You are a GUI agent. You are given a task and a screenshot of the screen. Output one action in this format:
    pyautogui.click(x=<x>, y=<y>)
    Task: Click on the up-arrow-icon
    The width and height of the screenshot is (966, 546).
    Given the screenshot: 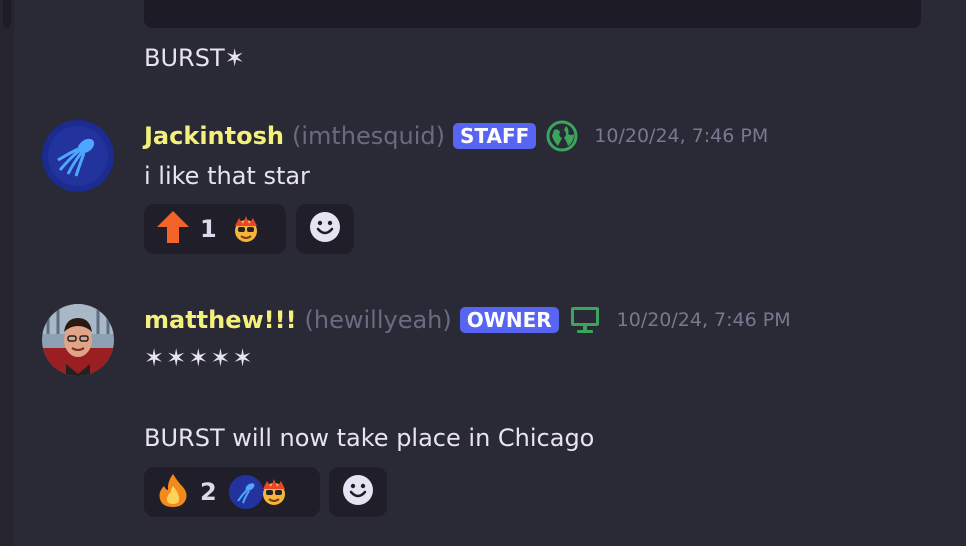 What is the action you would take?
    pyautogui.click(x=173, y=229)
    